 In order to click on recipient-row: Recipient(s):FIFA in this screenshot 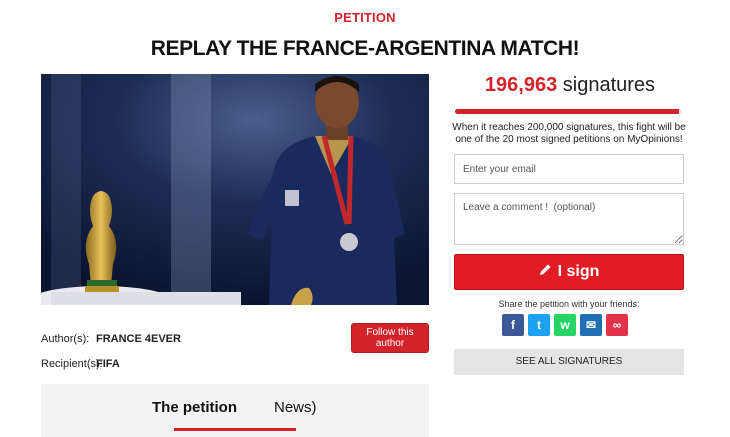, I will do `click(80, 364)`.